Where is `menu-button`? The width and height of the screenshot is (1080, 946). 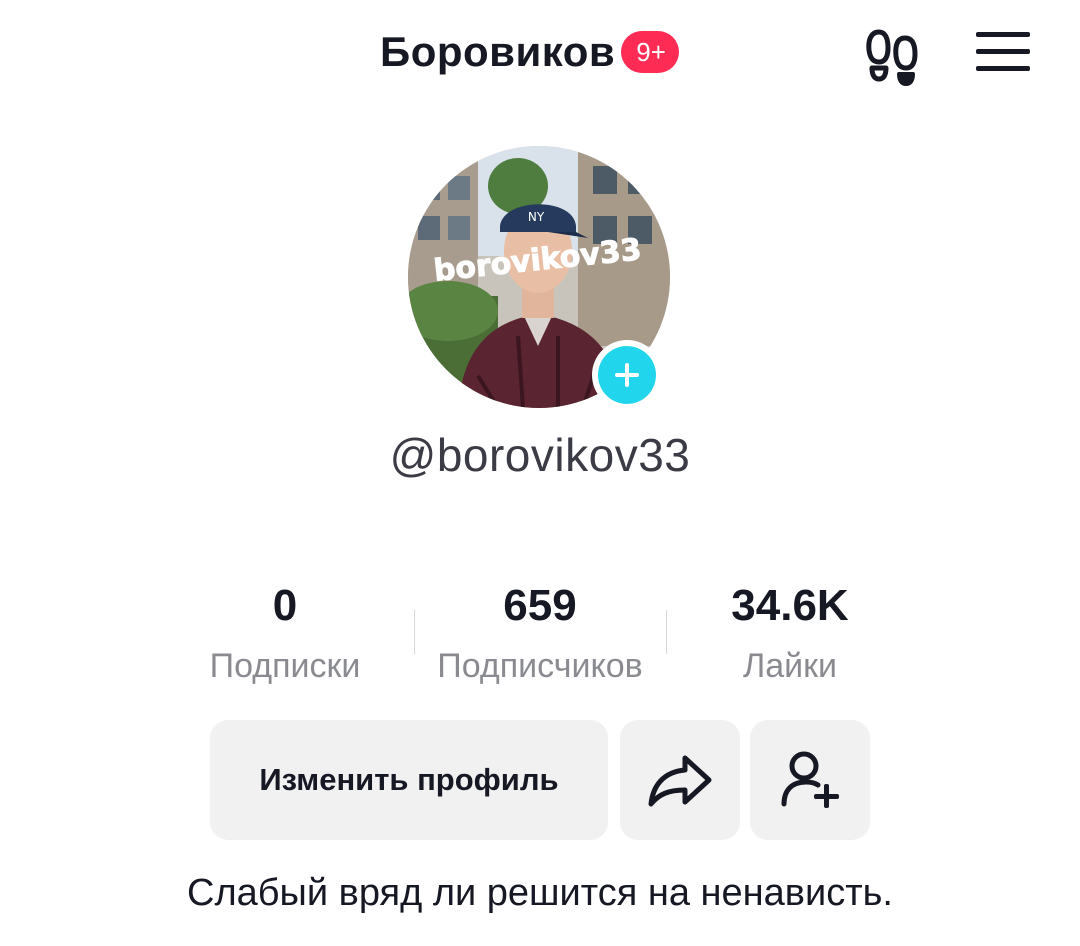
menu-button is located at coordinates (1003, 52).